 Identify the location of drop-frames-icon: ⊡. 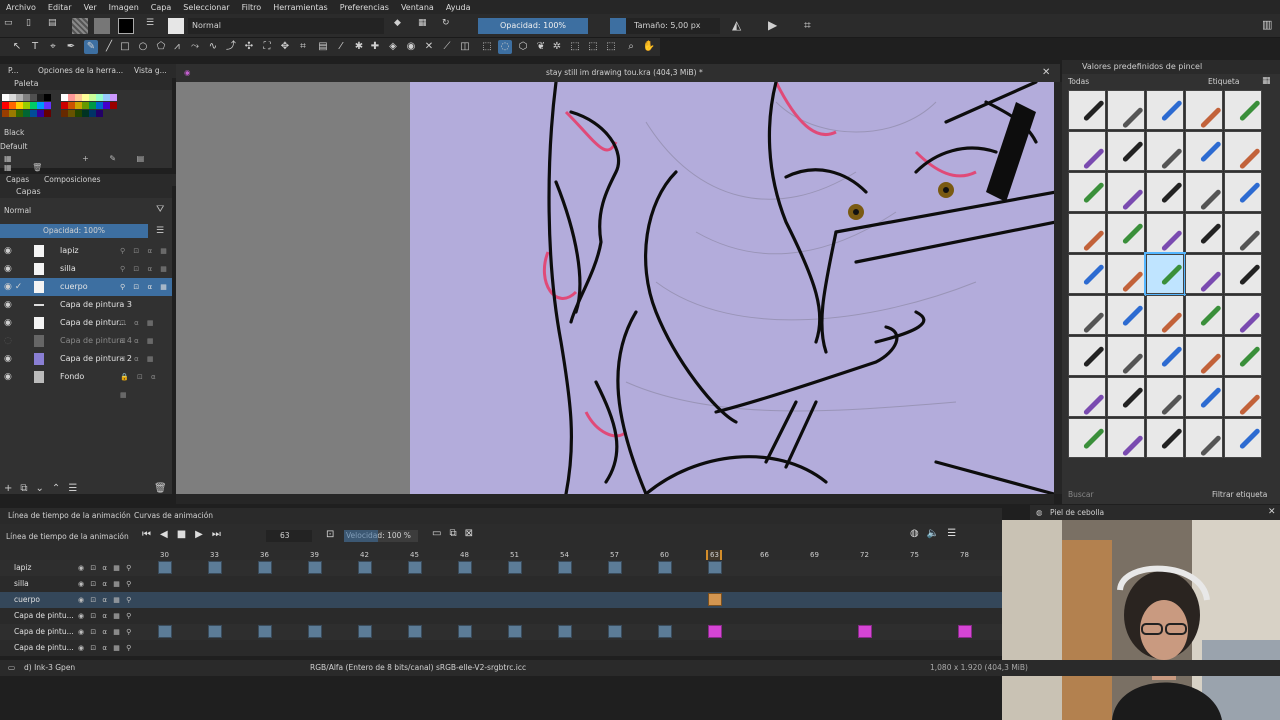
(330, 534).